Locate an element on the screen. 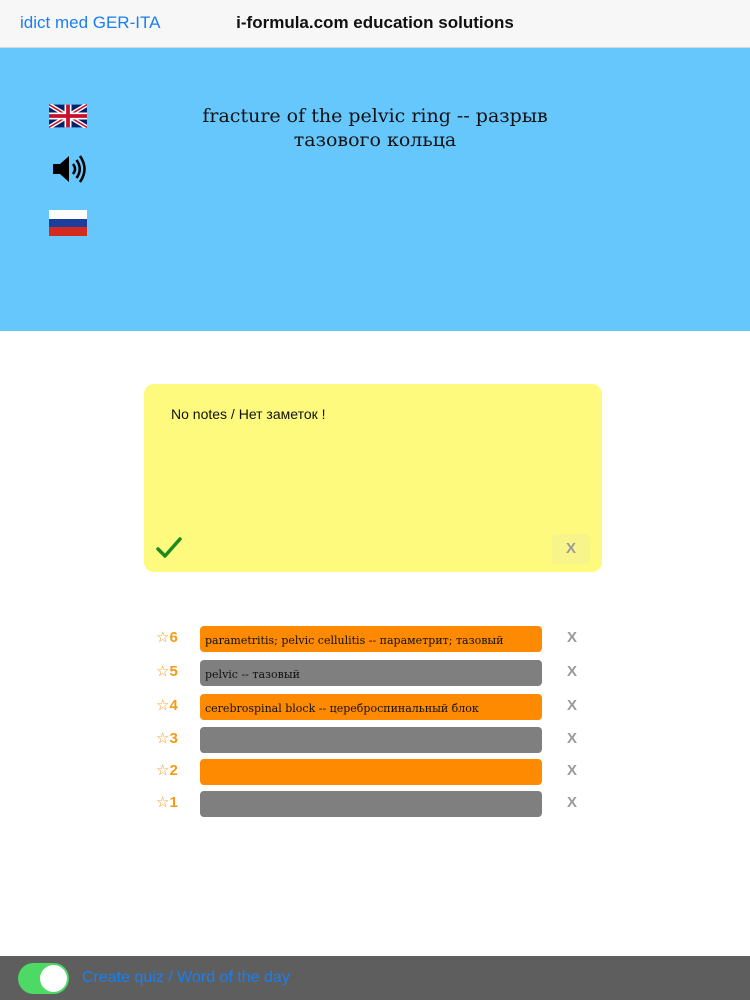 This screenshot has width=750, height=1000. history-row: ☆5 pelvic -- тазовый X is located at coordinates (375, 673).